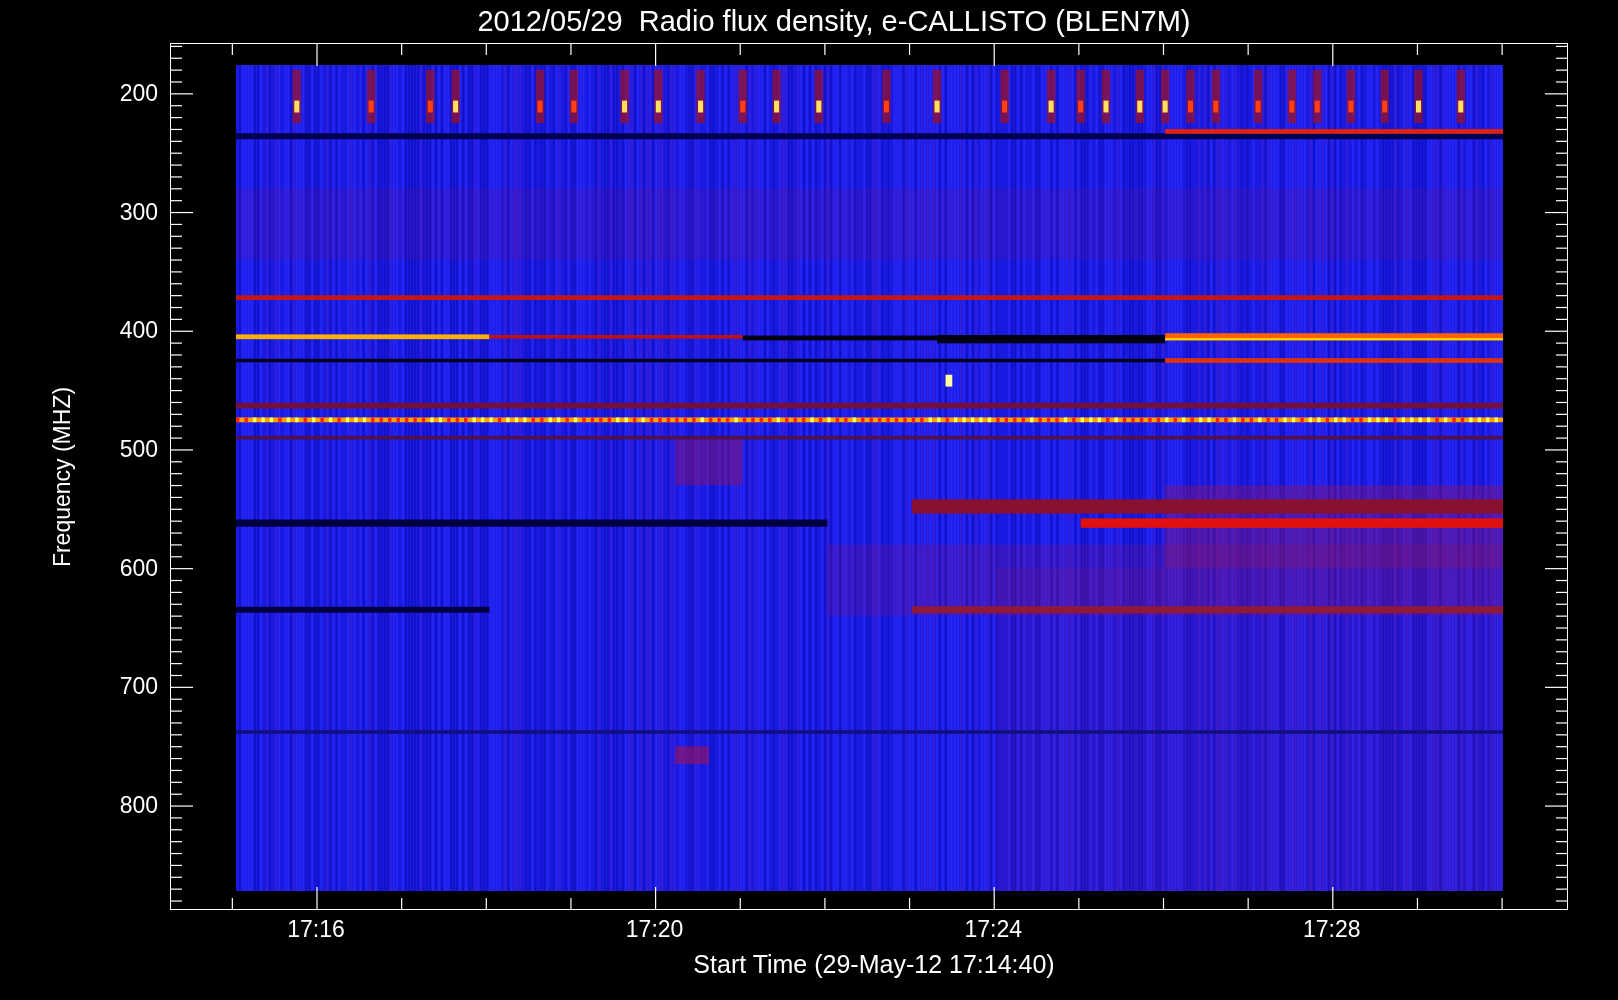  Describe the element at coordinates (62, 476) in the screenshot. I see `y-axis-title: Frequency (MHZ)` at that location.